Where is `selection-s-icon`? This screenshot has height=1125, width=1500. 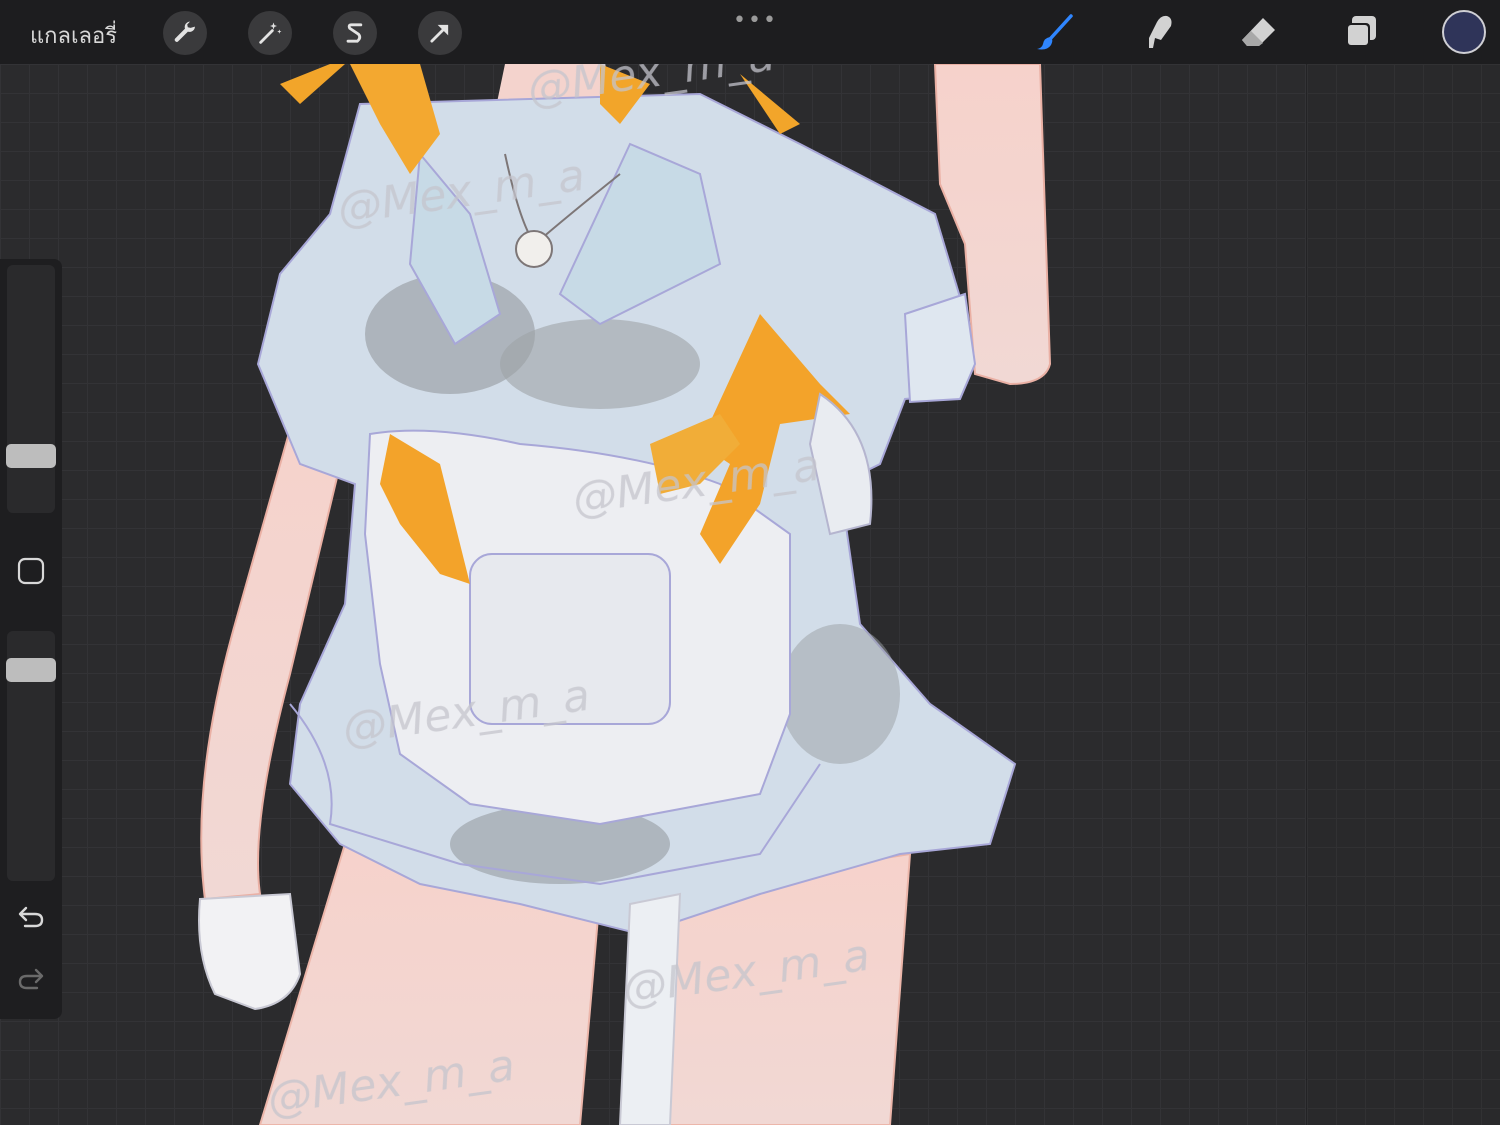 selection-s-icon is located at coordinates (354, 33).